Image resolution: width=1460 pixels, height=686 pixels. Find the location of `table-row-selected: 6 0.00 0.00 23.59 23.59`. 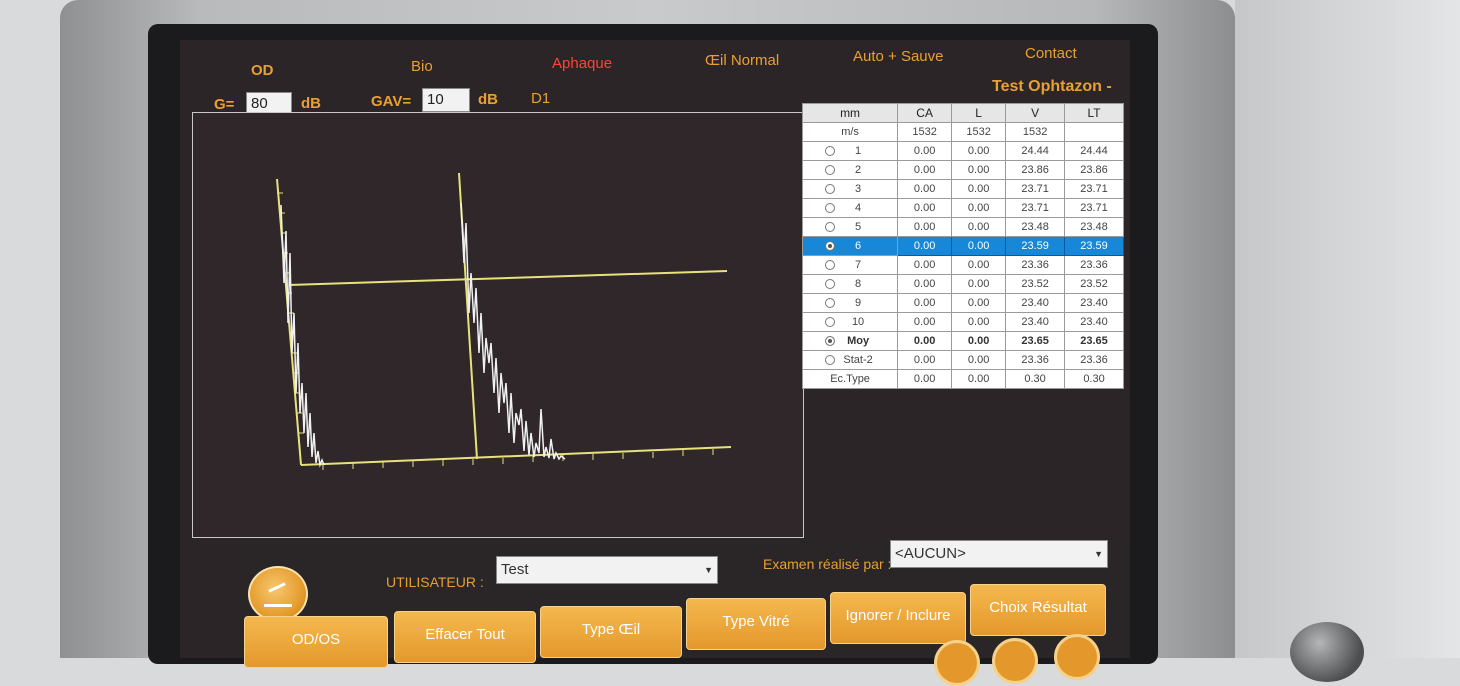

table-row-selected: 6 0.00 0.00 23.59 23.59 is located at coordinates (962, 246).